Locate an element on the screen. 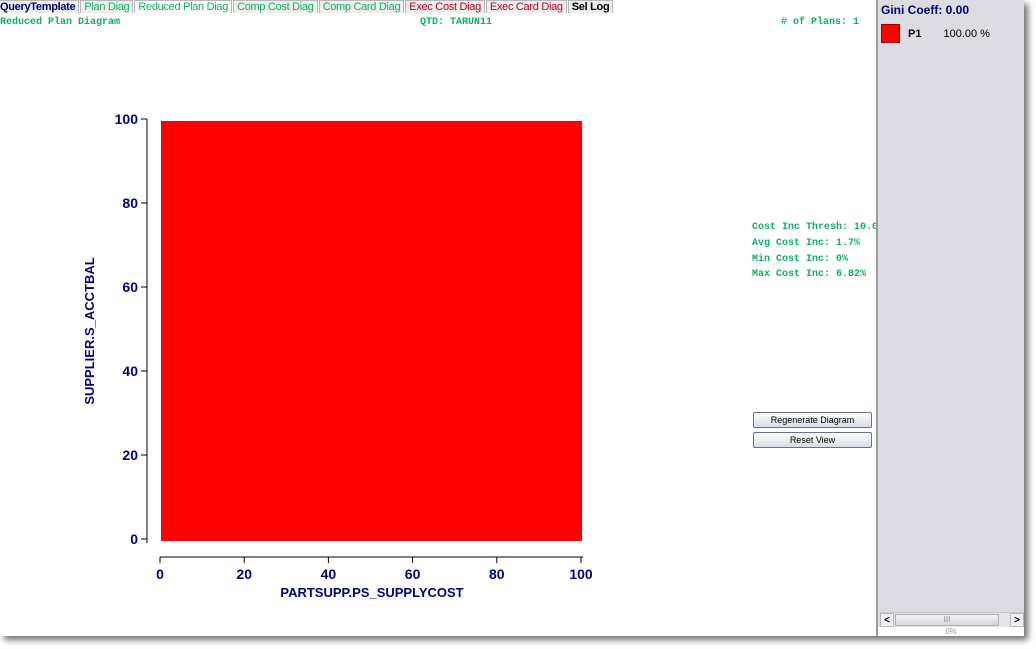 This screenshot has height=649, width=1036. x-tick-label: 20 is located at coordinates (244, 574).